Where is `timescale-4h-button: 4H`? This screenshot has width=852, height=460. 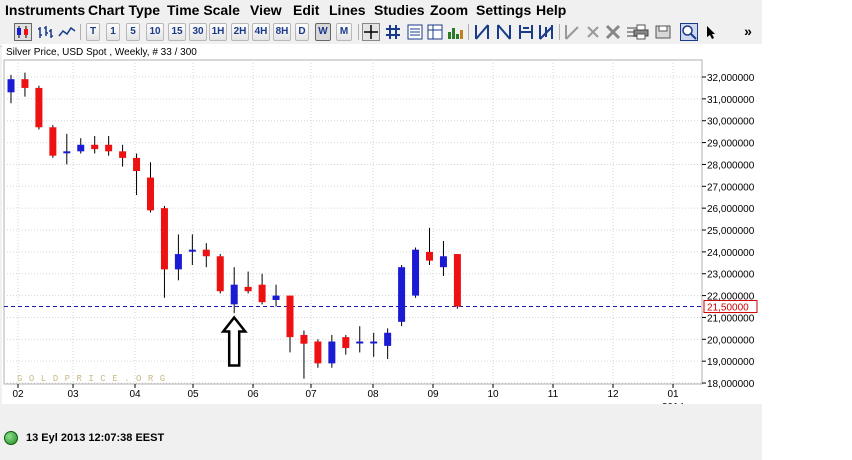
timescale-4h-button: 4H is located at coordinates (261, 32).